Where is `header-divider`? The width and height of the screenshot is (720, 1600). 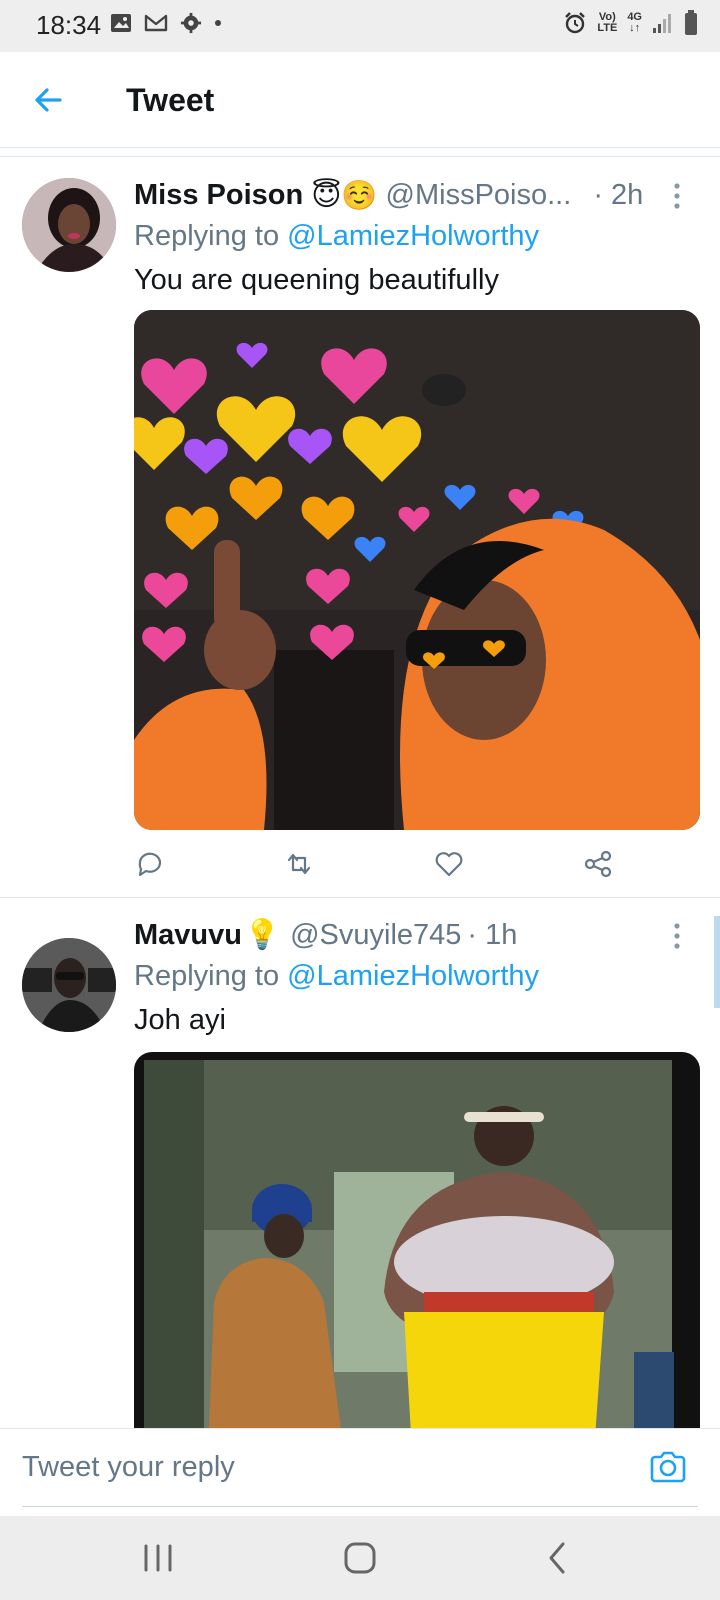
header-divider is located at coordinates (360, 160).